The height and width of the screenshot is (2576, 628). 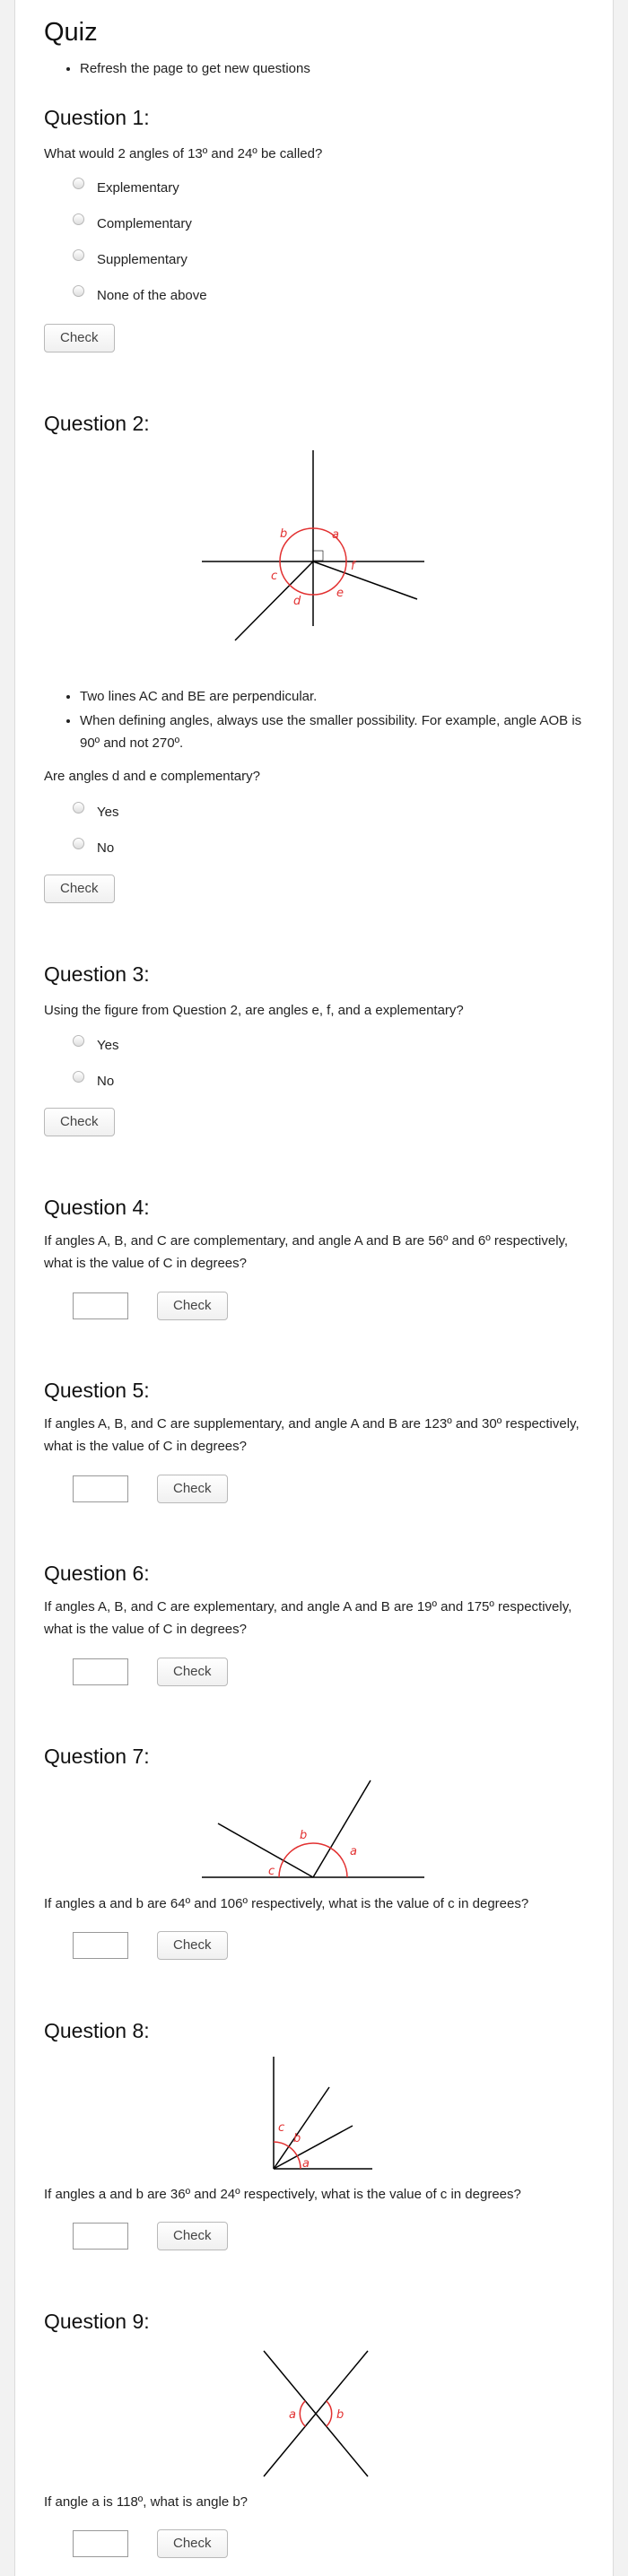 I want to click on q2-radio-yes, so click(x=78, y=808).